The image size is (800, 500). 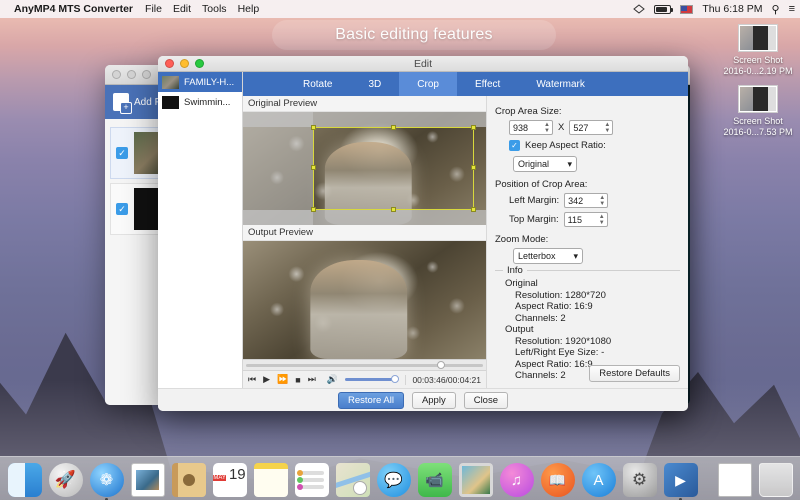 What do you see at coordinates (371, 400) in the screenshot?
I see `restore-all-button: Restore All` at bounding box center [371, 400].